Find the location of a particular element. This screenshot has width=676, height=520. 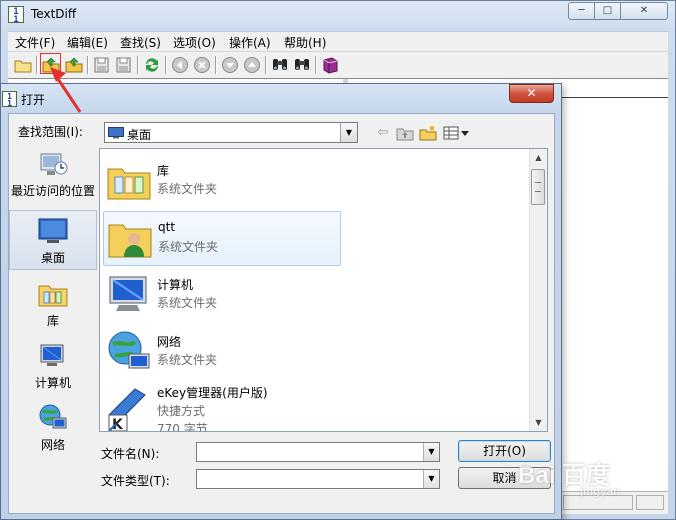

file-name: qtt is located at coordinates (167, 227).